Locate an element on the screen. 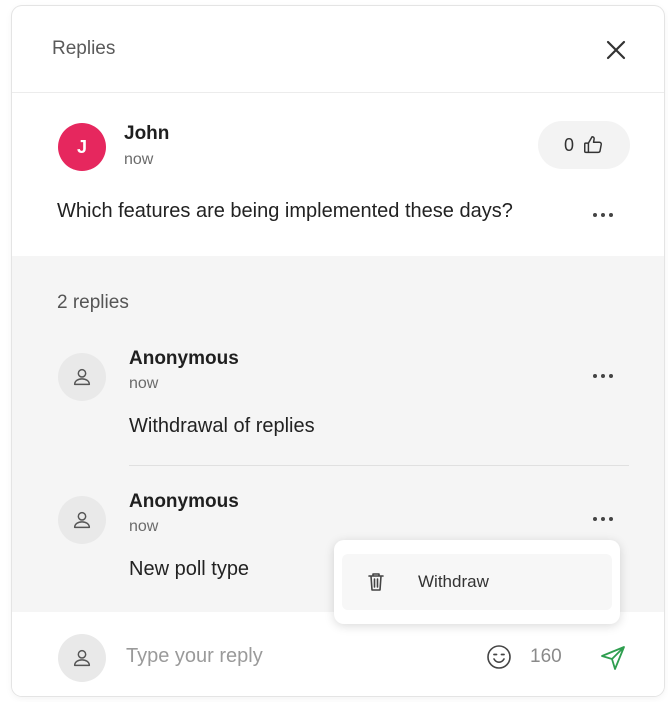 The image size is (668, 702). avatar: J is located at coordinates (82, 147).